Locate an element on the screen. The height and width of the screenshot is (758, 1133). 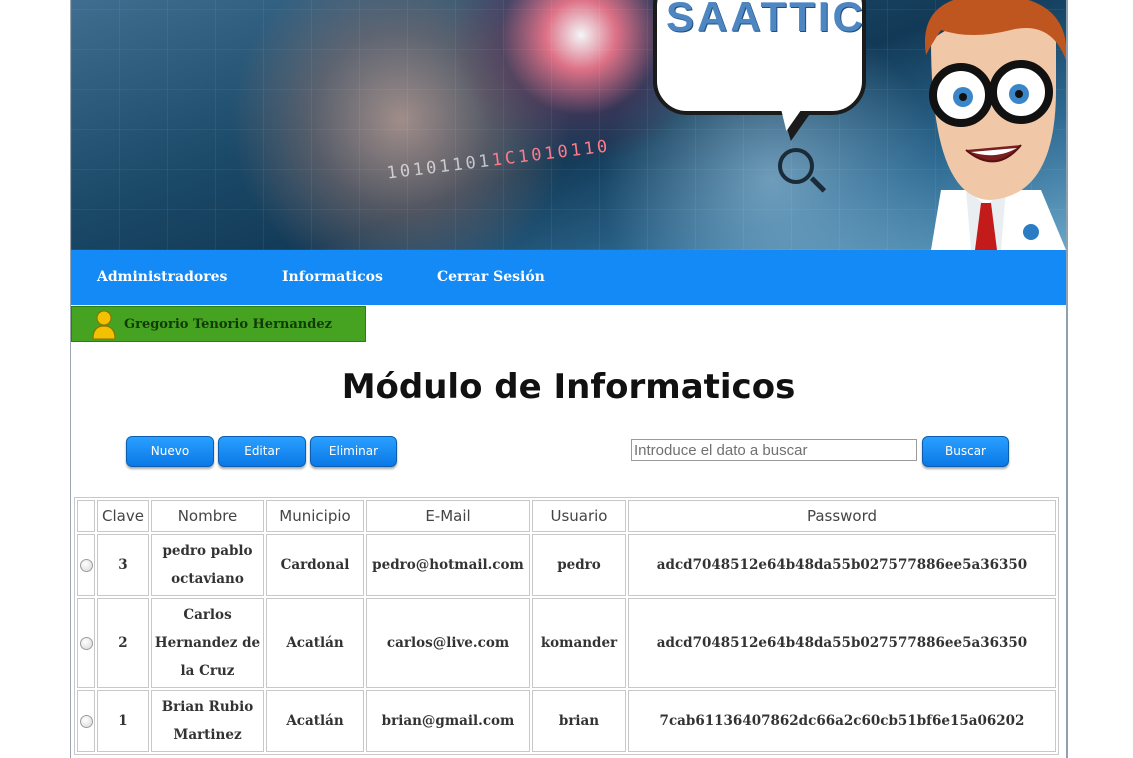
logo-text: SAATTIC is located at coordinates (766, 20).